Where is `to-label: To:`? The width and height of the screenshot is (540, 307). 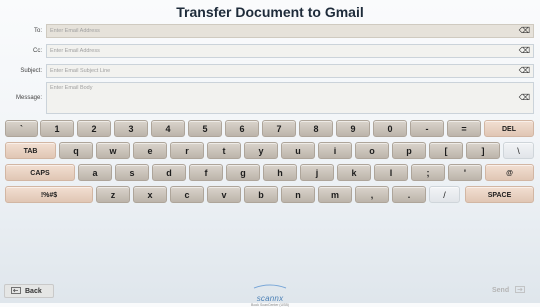 to-label: To: is located at coordinates (37, 31).